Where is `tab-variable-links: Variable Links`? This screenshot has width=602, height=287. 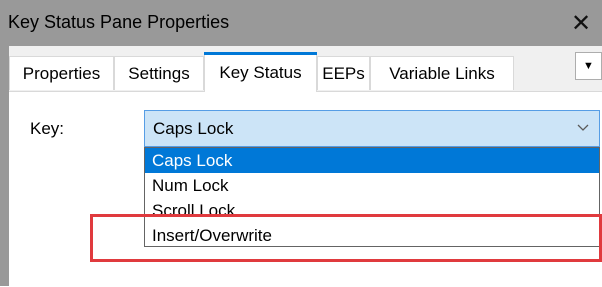
tab-variable-links: Variable Links is located at coordinates (442, 73).